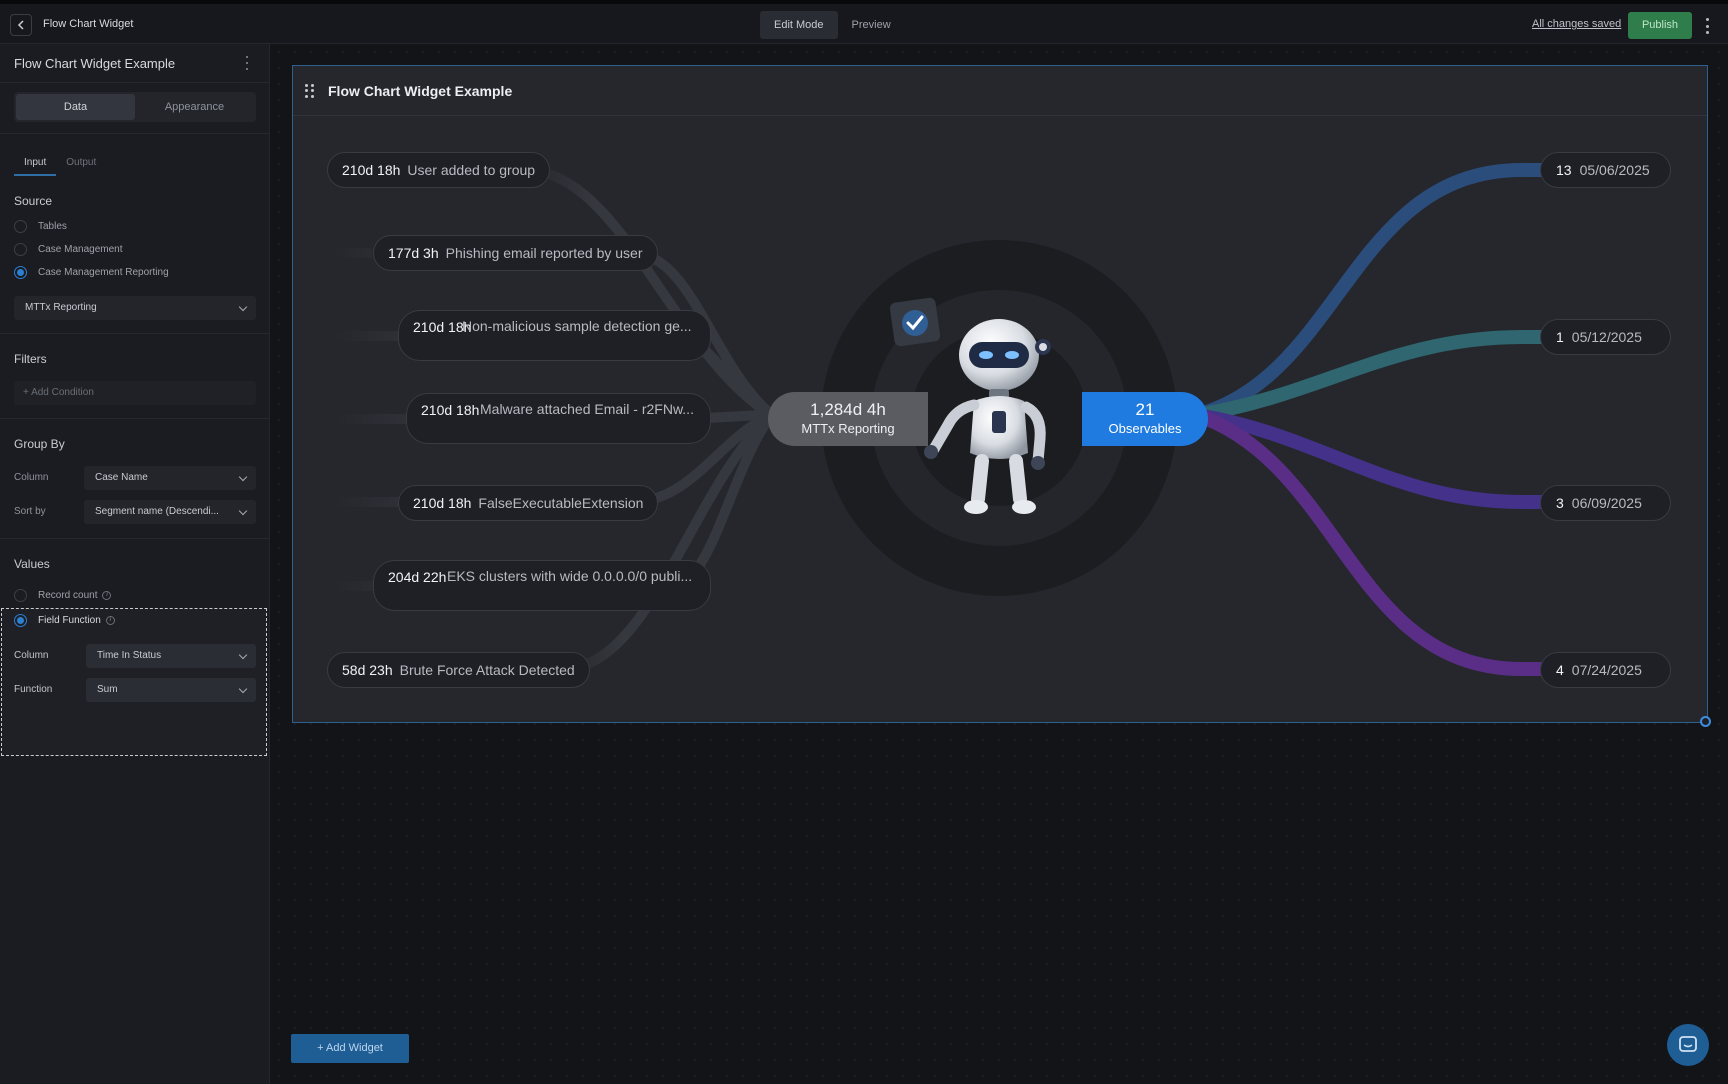 Image resolution: width=1728 pixels, height=1084 pixels. What do you see at coordinates (471, 170) in the screenshot?
I see `item-label: User added to group` at bounding box center [471, 170].